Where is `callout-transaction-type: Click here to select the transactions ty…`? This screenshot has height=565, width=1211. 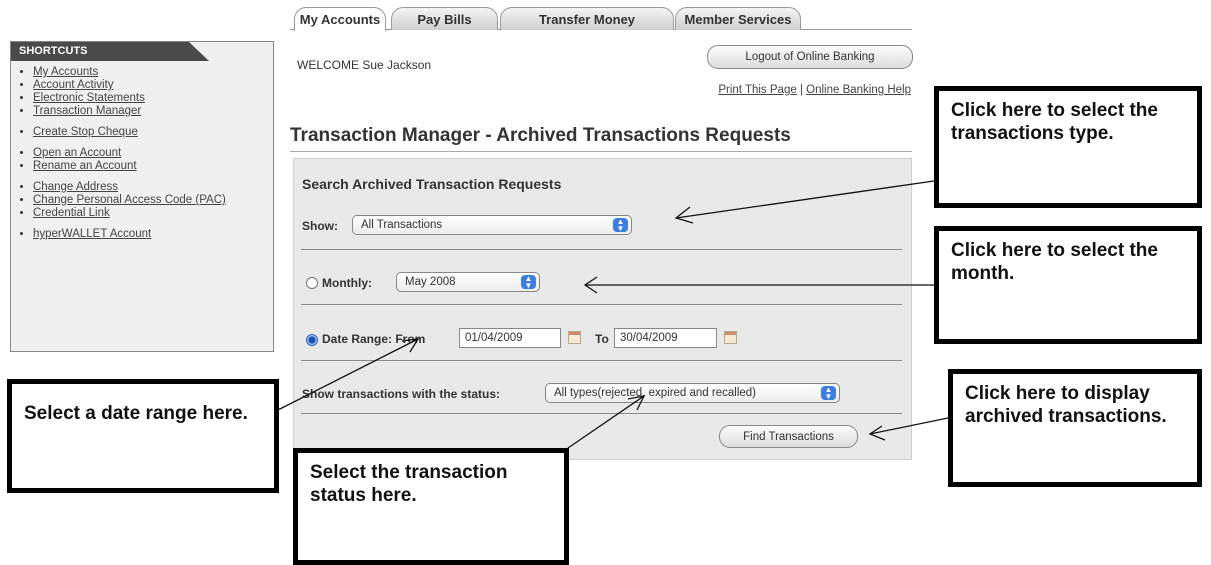 callout-transaction-type: Click here to select the transactions ty… is located at coordinates (1068, 147).